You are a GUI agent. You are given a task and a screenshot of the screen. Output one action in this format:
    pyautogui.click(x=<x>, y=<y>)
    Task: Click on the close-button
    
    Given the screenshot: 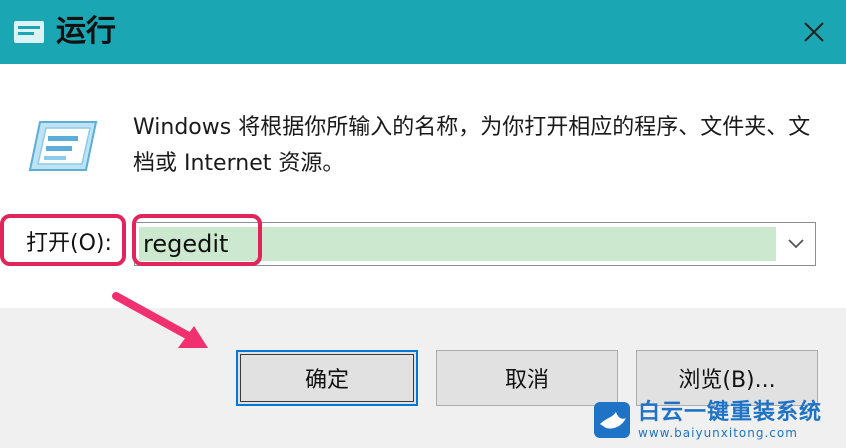 What is the action you would take?
    pyautogui.click(x=814, y=32)
    